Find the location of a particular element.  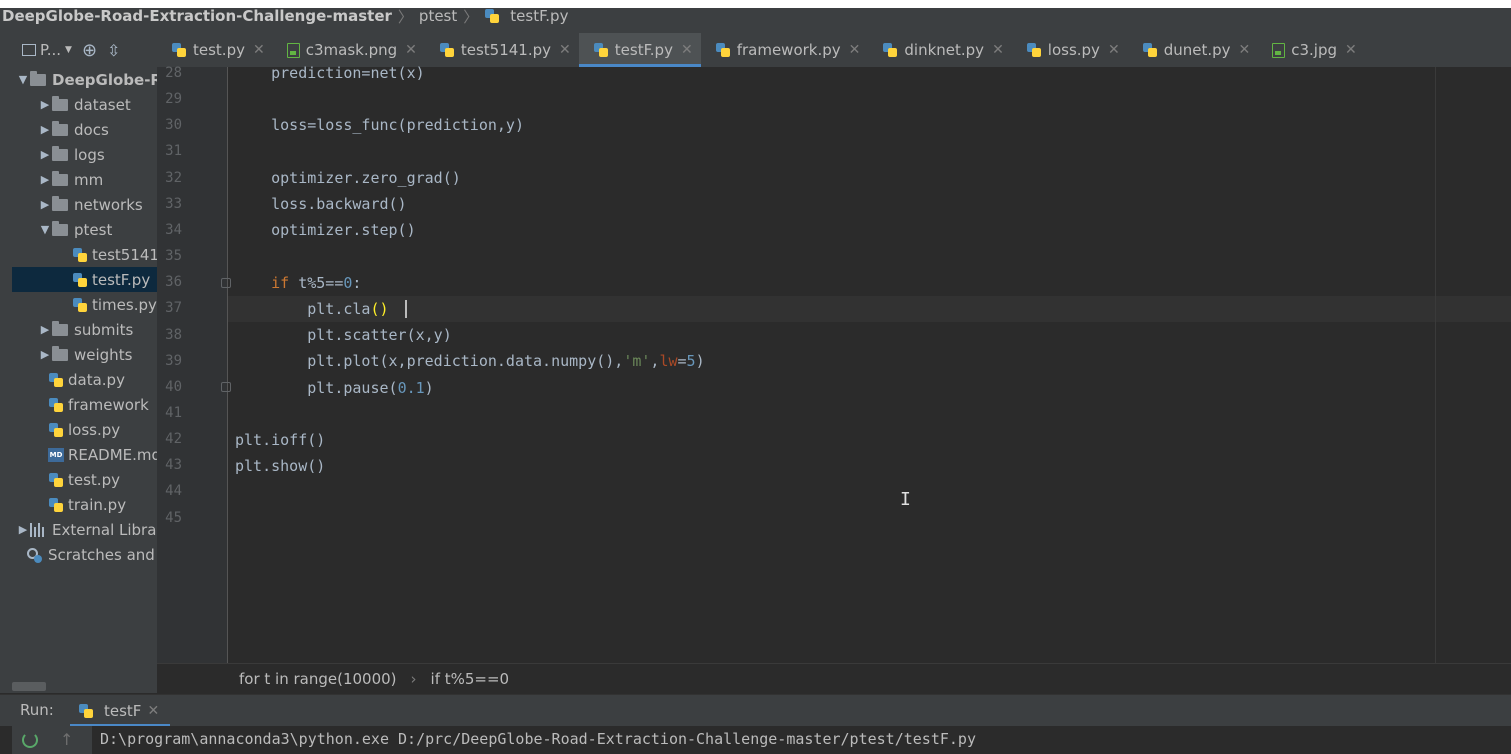

tab-label: testF.py is located at coordinates (643, 50).